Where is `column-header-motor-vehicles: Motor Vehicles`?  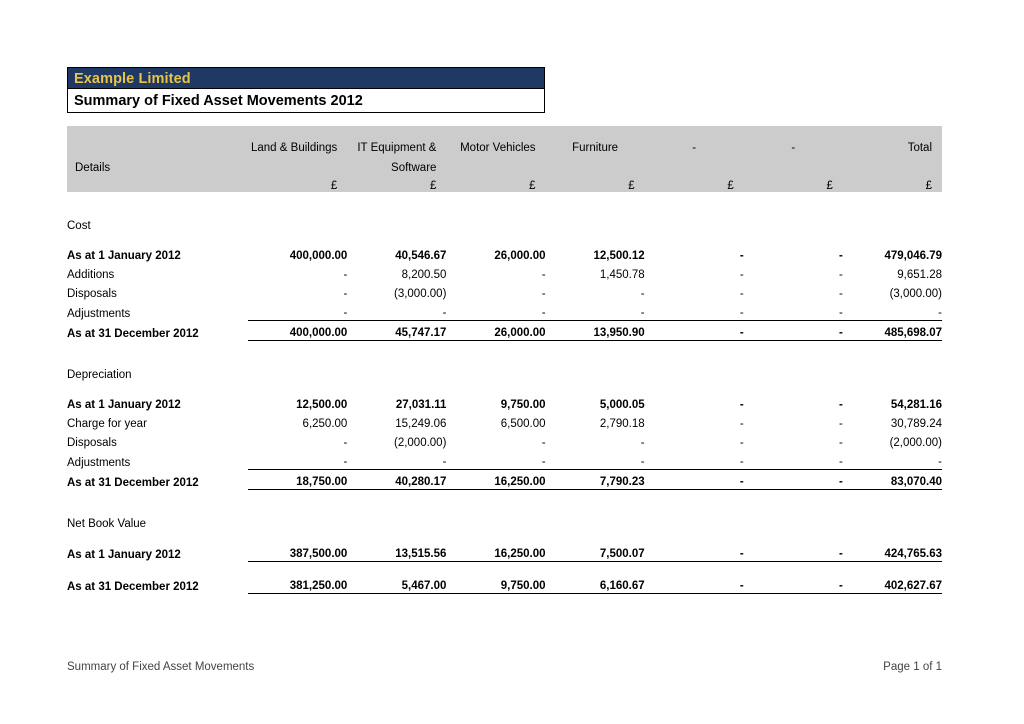 column-header-motor-vehicles: Motor Vehicles is located at coordinates (496, 140).